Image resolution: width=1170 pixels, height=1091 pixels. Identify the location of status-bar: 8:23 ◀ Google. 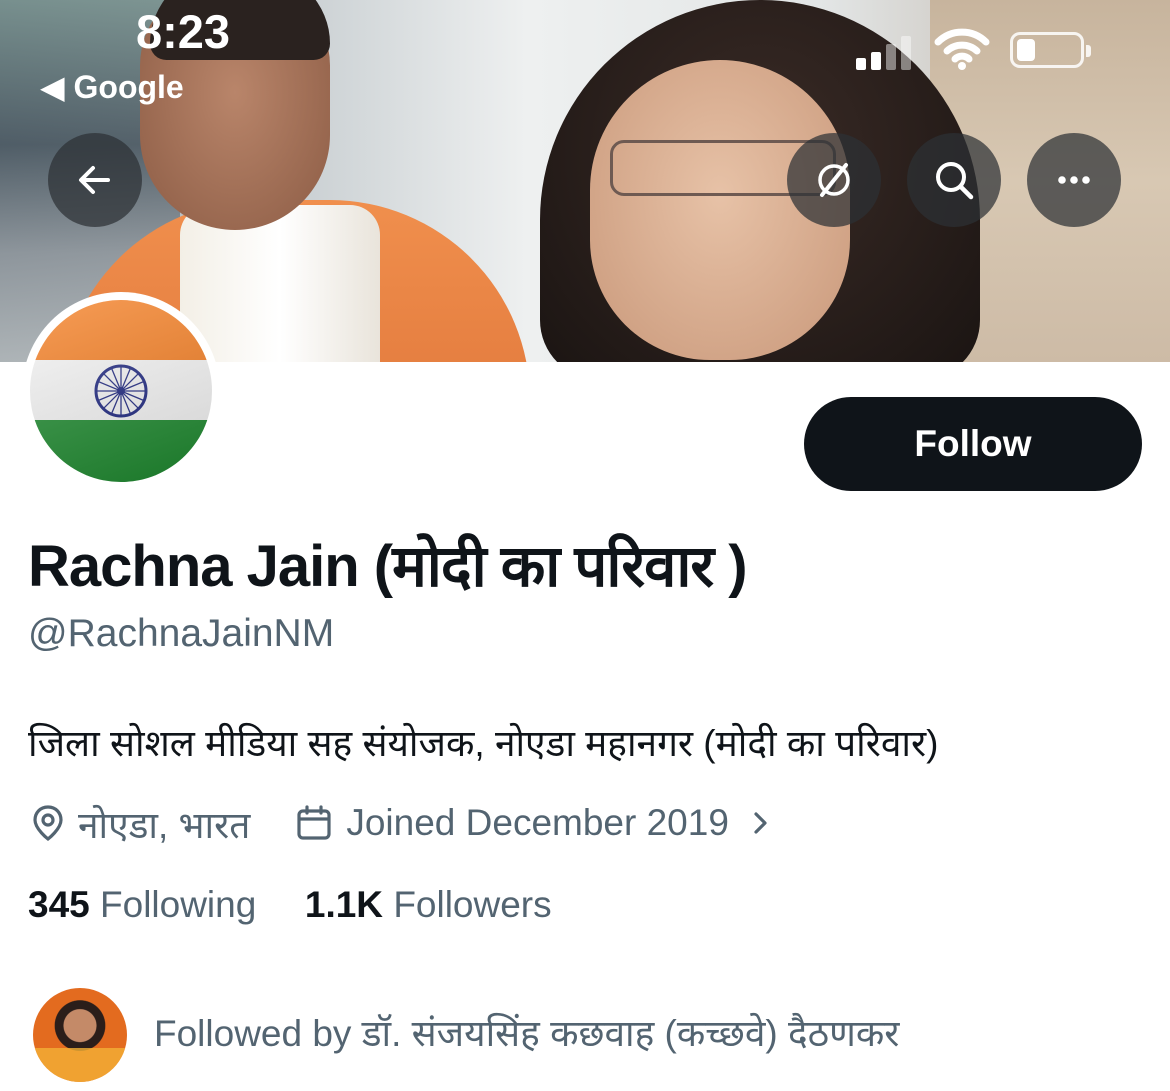
(585, 55).